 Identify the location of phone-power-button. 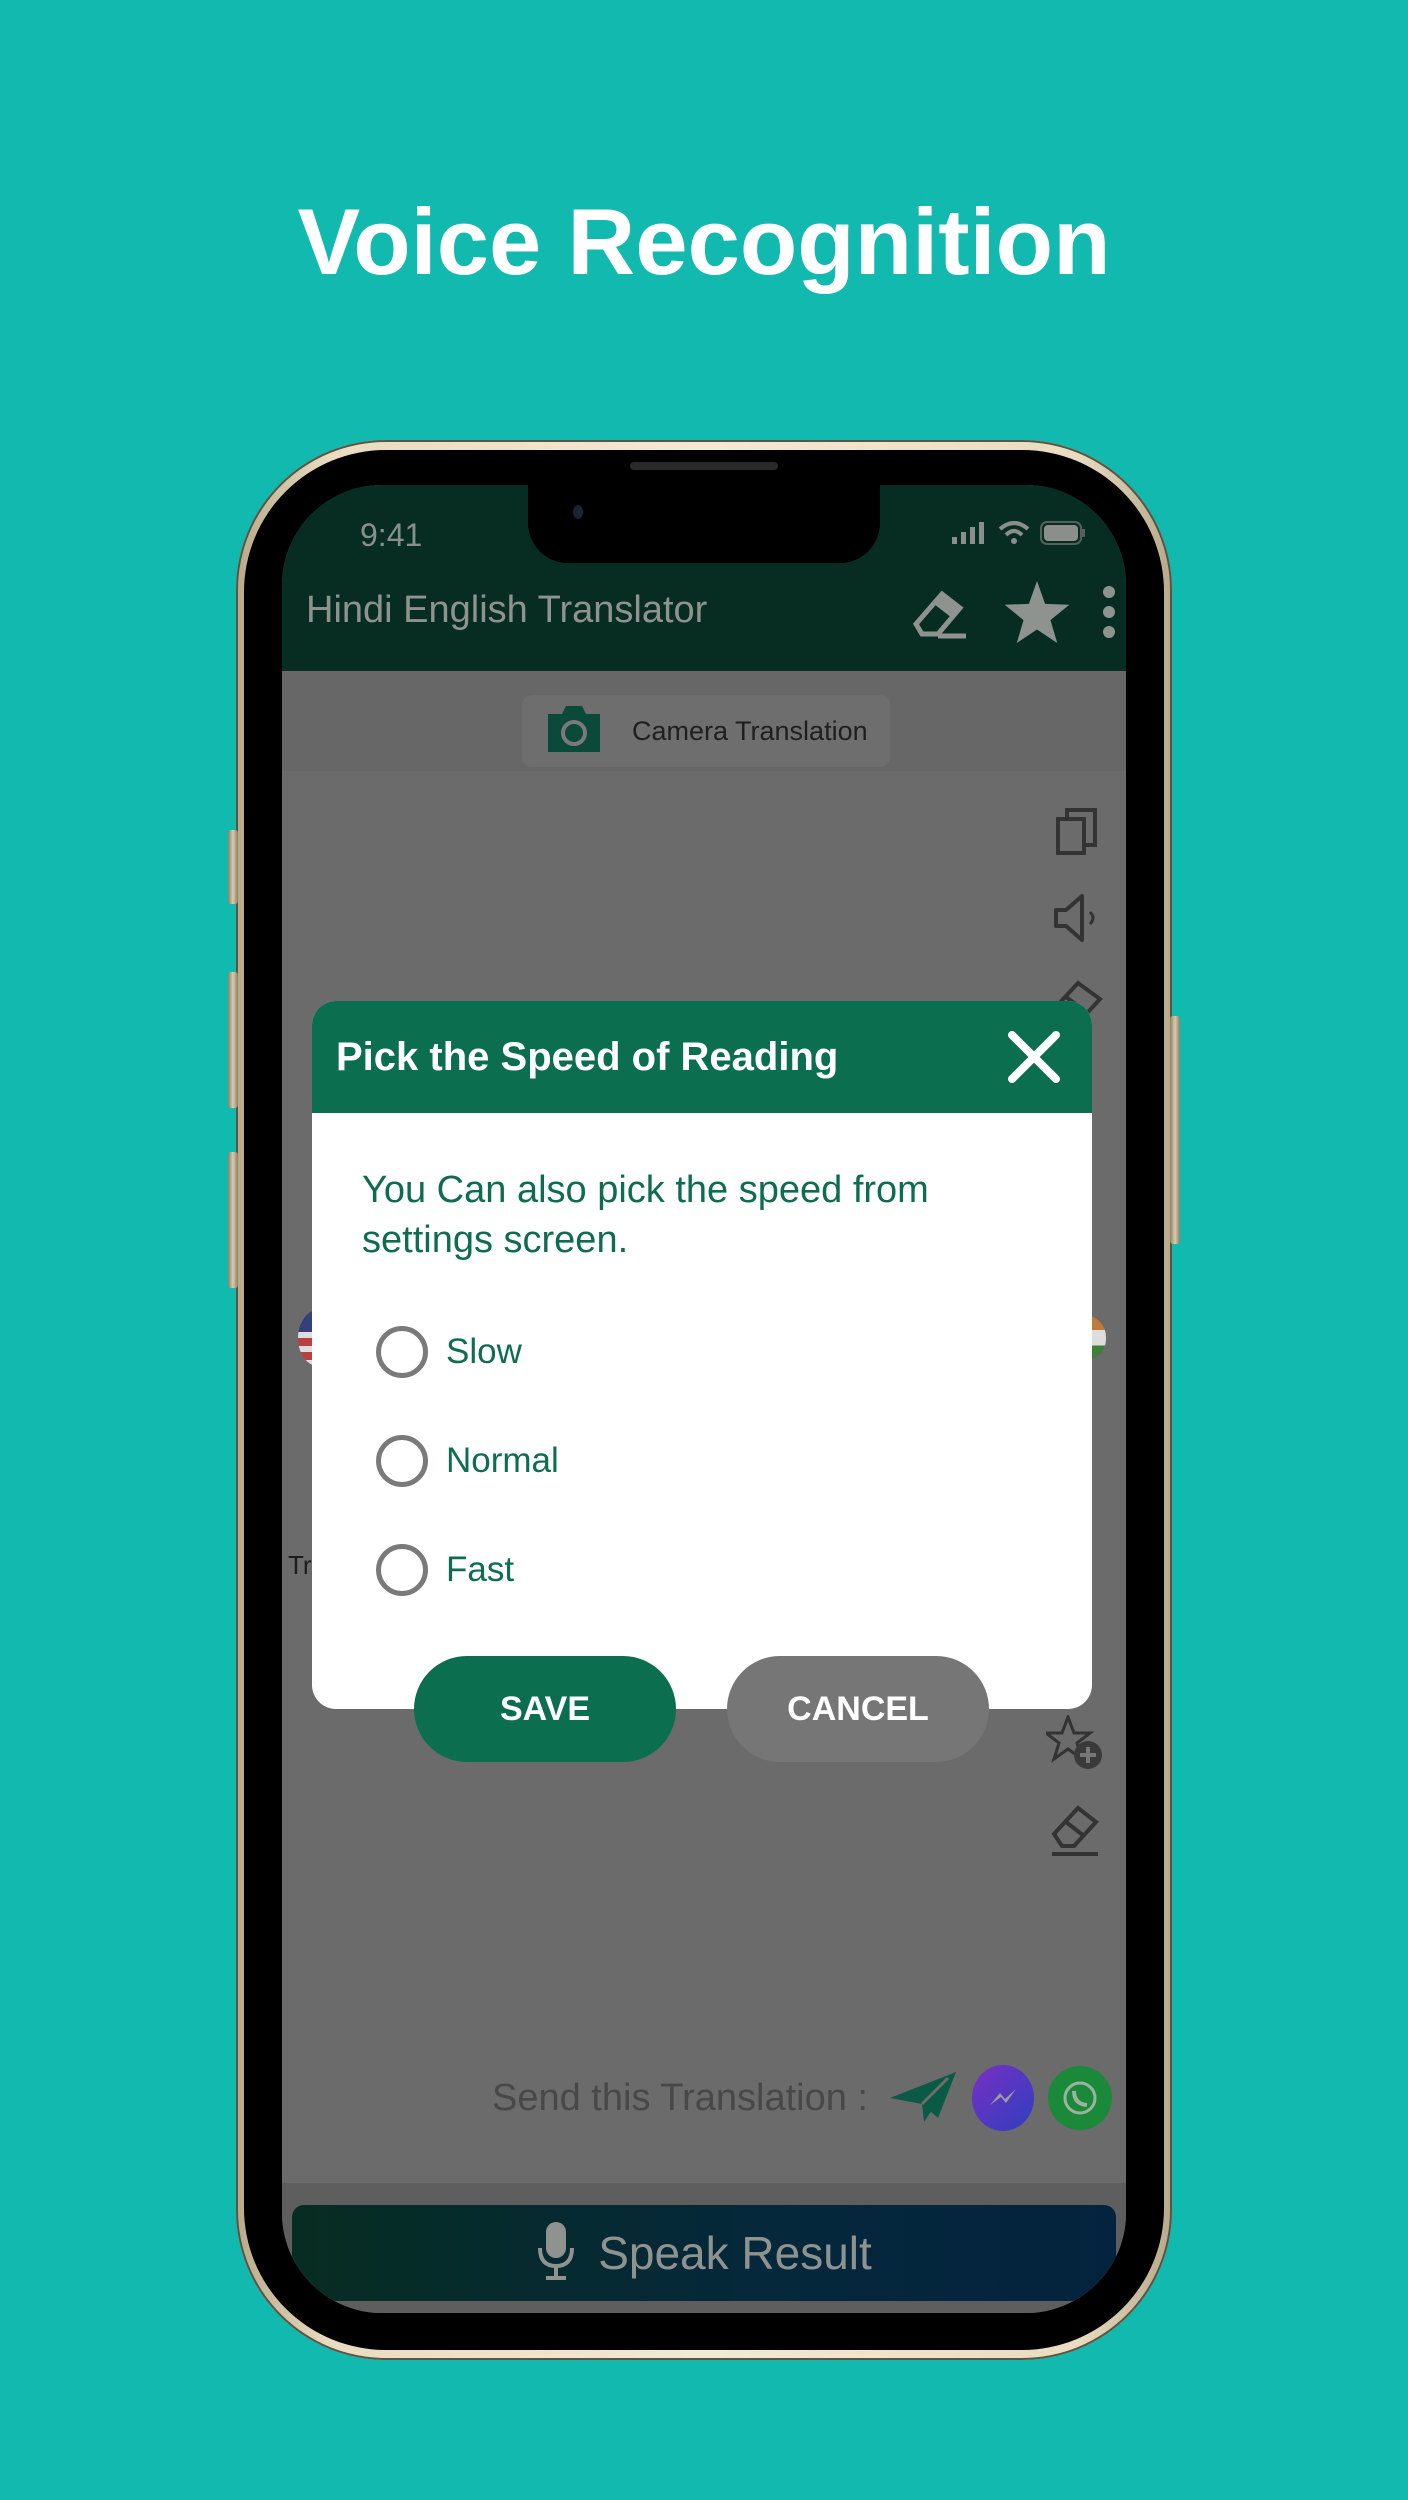
(1175, 1130).